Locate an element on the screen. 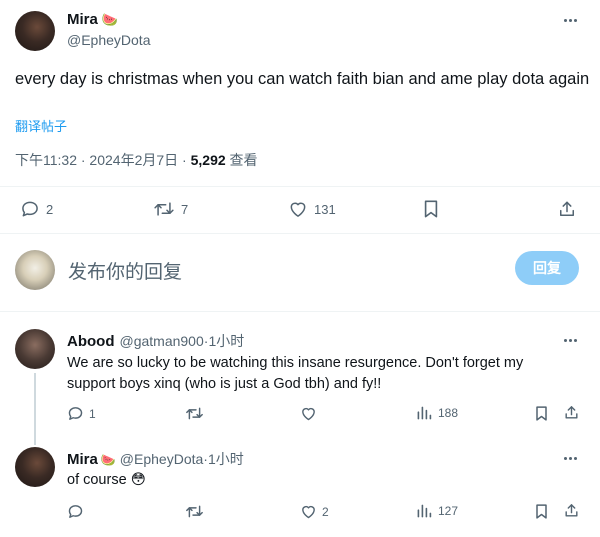 This screenshot has width=600, height=537. reply-action: 1 is located at coordinates (81, 413).